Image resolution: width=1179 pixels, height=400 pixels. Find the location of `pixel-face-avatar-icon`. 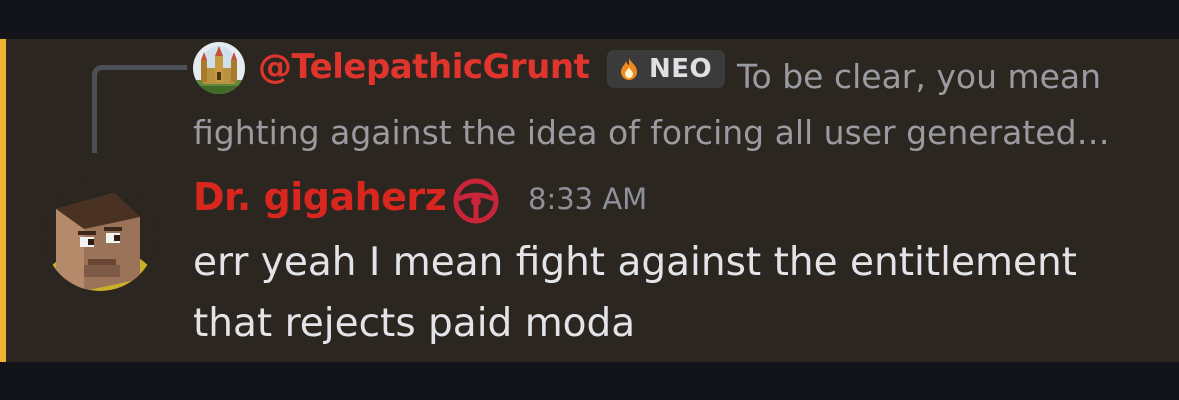

pixel-face-avatar-icon is located at coordinates (100, 235).